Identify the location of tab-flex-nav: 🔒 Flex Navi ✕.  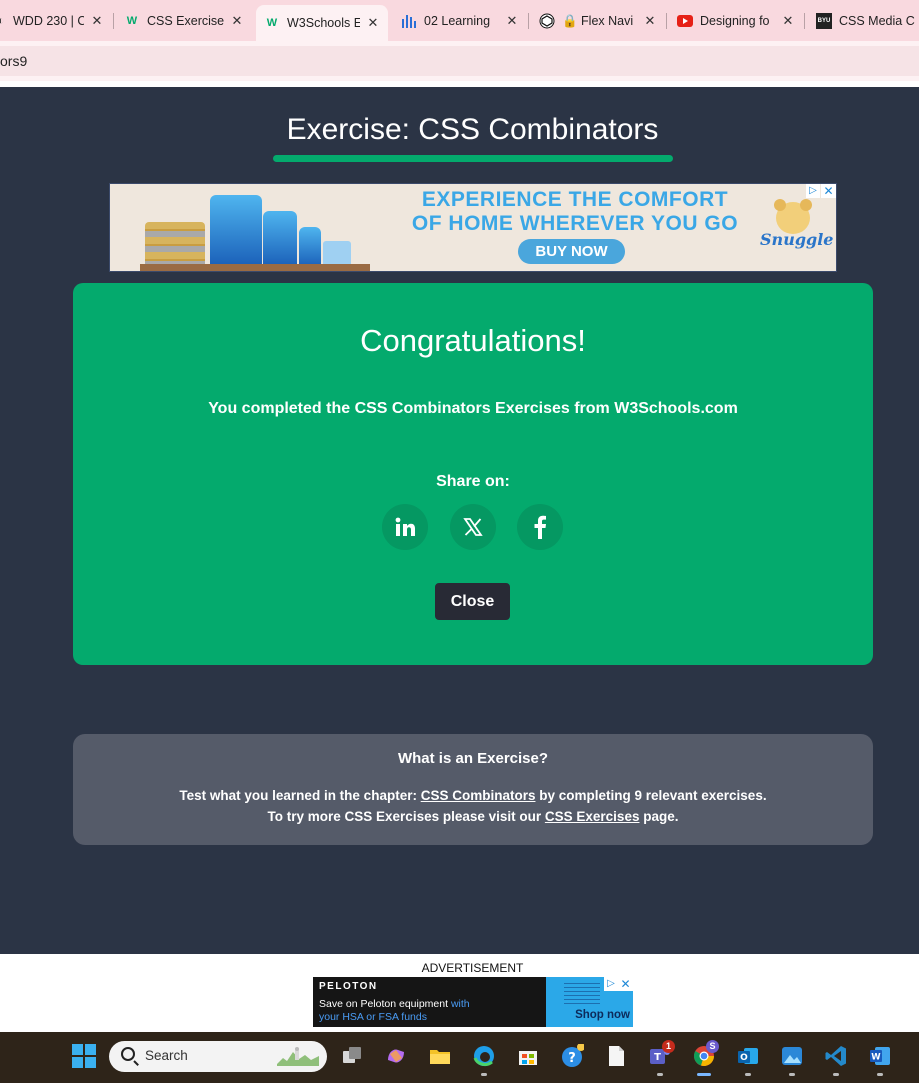
(599, 21).